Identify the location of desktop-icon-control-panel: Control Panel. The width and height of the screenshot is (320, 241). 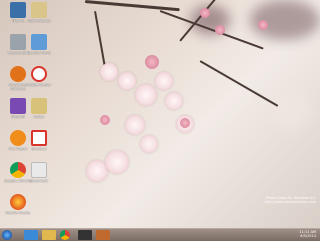
(39, 44).